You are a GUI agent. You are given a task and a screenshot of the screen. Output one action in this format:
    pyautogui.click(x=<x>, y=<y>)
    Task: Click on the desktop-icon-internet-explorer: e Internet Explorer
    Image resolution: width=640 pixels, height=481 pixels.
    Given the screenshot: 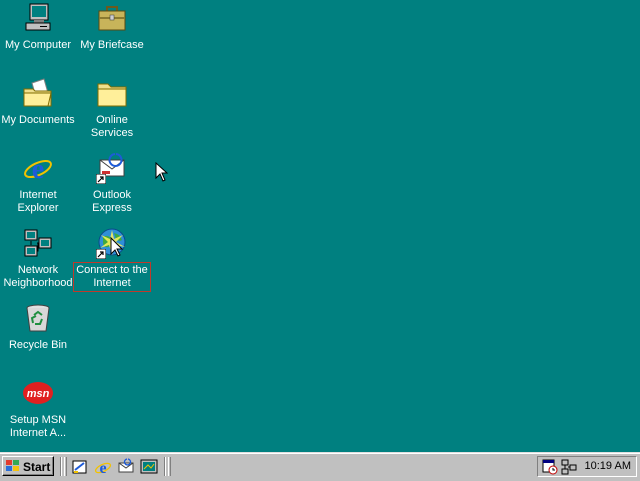 What is the action you would take?
    pyautogui.click(x=38, y=184)
    